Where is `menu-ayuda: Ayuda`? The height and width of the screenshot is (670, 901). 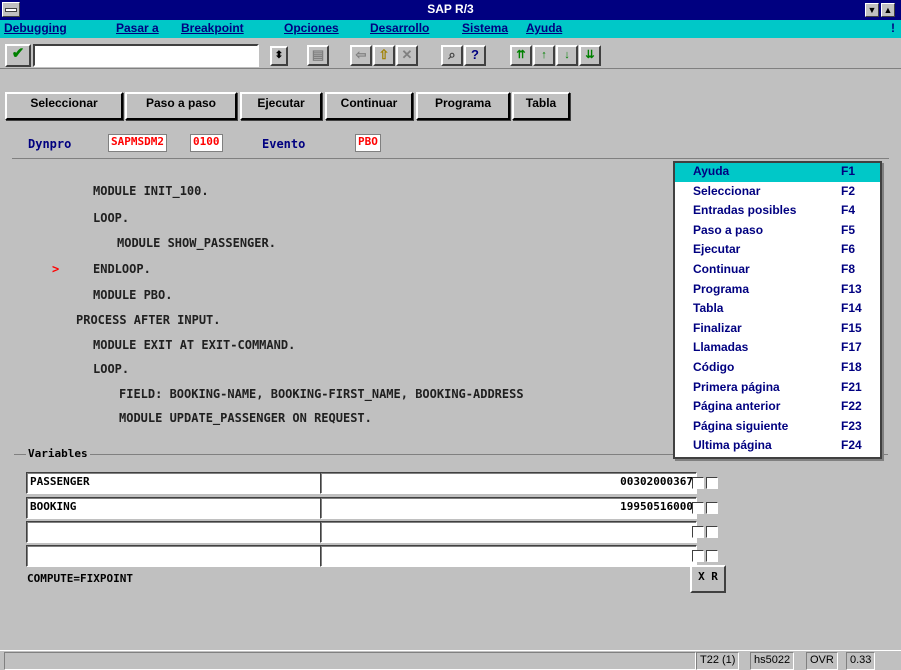 menu-ayuda: Ayuda is located at coordinates (544, 28).